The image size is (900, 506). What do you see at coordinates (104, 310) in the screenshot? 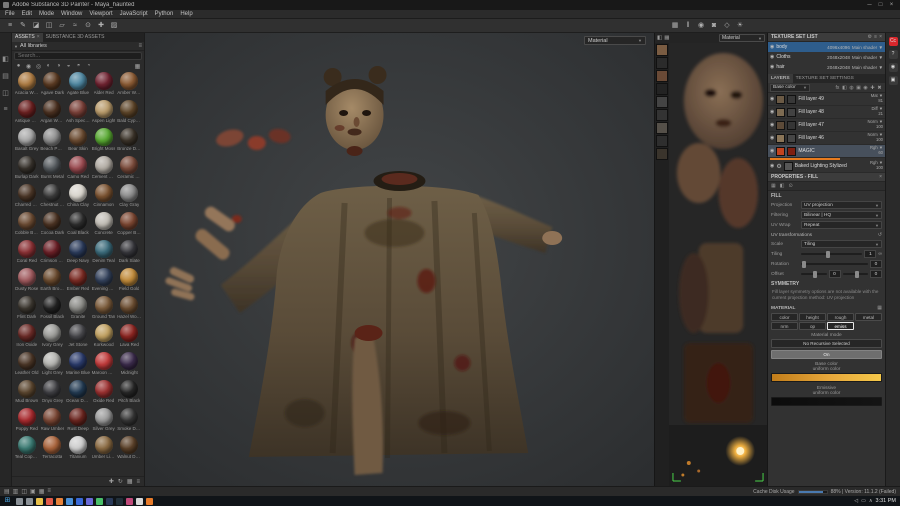
I see `material-item: Ground Tan` at bounding box center [104, 310].